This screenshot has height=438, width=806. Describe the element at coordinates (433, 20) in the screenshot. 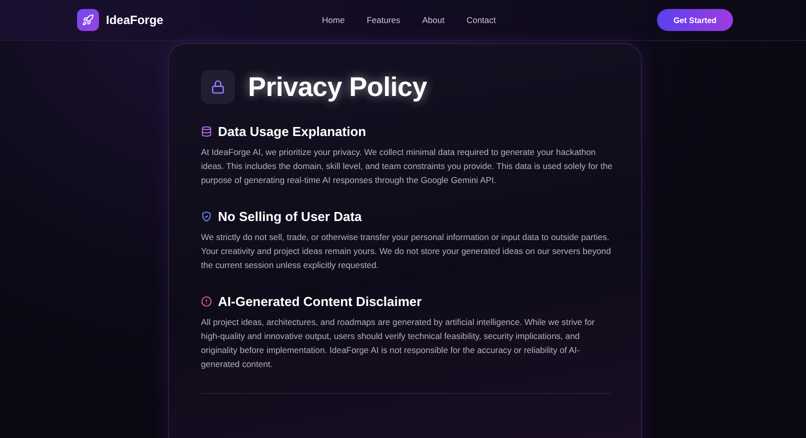

I see `nav-link: About` at that location.